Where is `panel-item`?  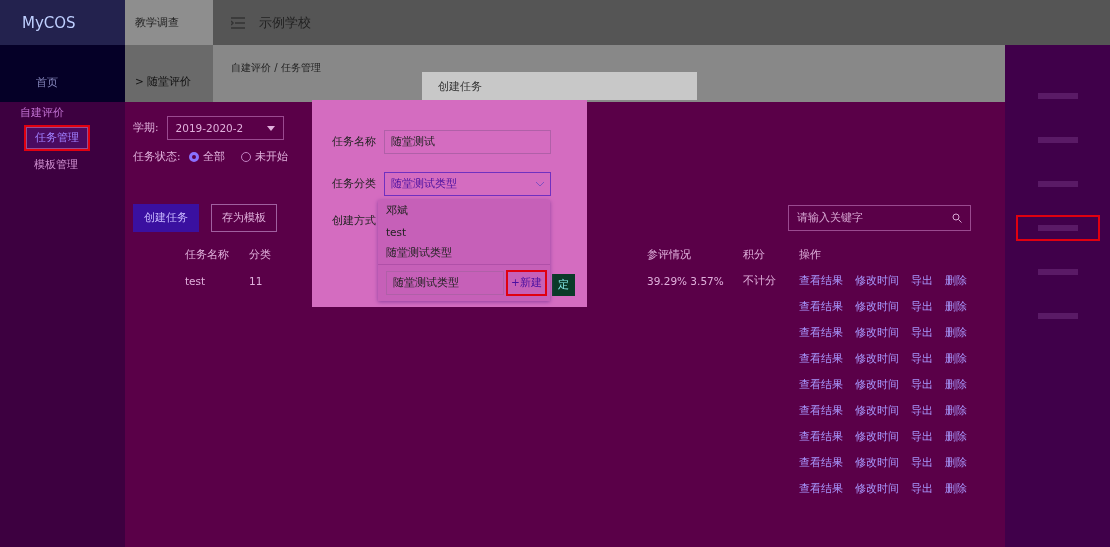 panel-item is located at coordinates (1057, 228).